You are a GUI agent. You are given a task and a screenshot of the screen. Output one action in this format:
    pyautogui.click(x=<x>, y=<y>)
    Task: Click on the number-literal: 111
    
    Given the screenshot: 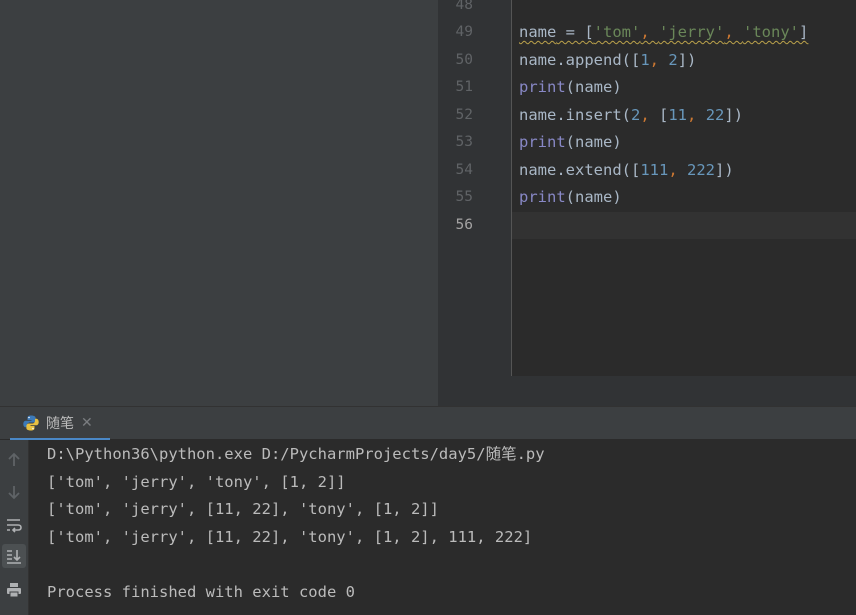 What is the action you would take?
    pyautogui.click(x=654, y=170)
    